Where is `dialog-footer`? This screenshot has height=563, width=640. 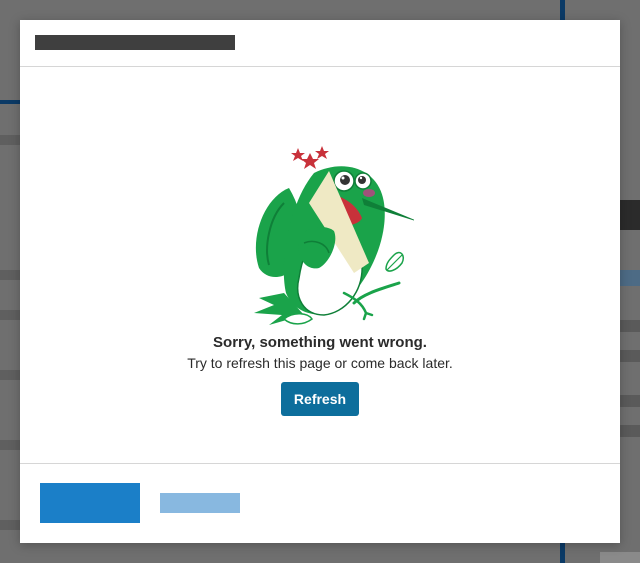 dialog-footer is located at coordinates (320, 503).